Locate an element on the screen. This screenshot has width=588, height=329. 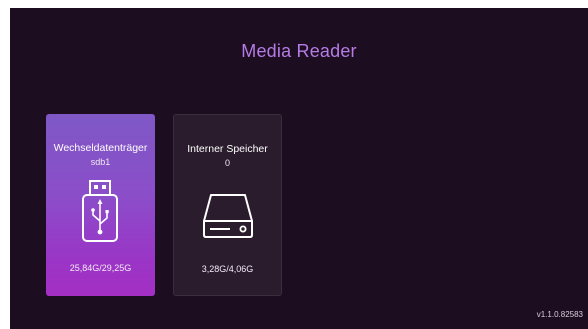
device-label: Wechseldatenträger is located at coordinates (100, 148).